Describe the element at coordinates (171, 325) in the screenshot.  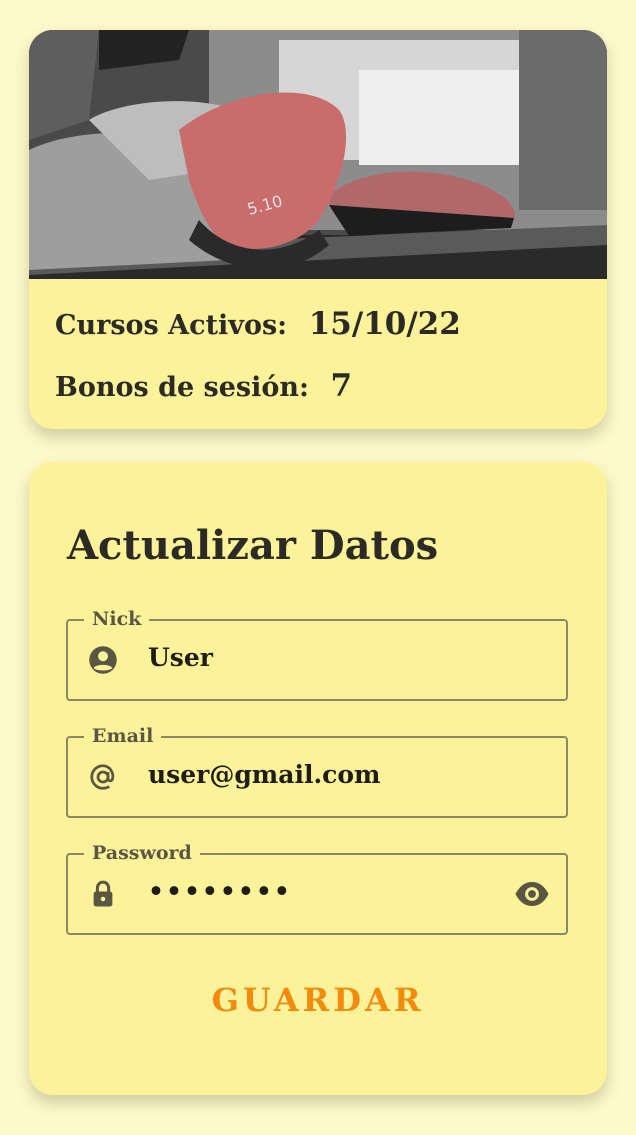
I see `active-courses-label: Cursos Activos:` at that location.